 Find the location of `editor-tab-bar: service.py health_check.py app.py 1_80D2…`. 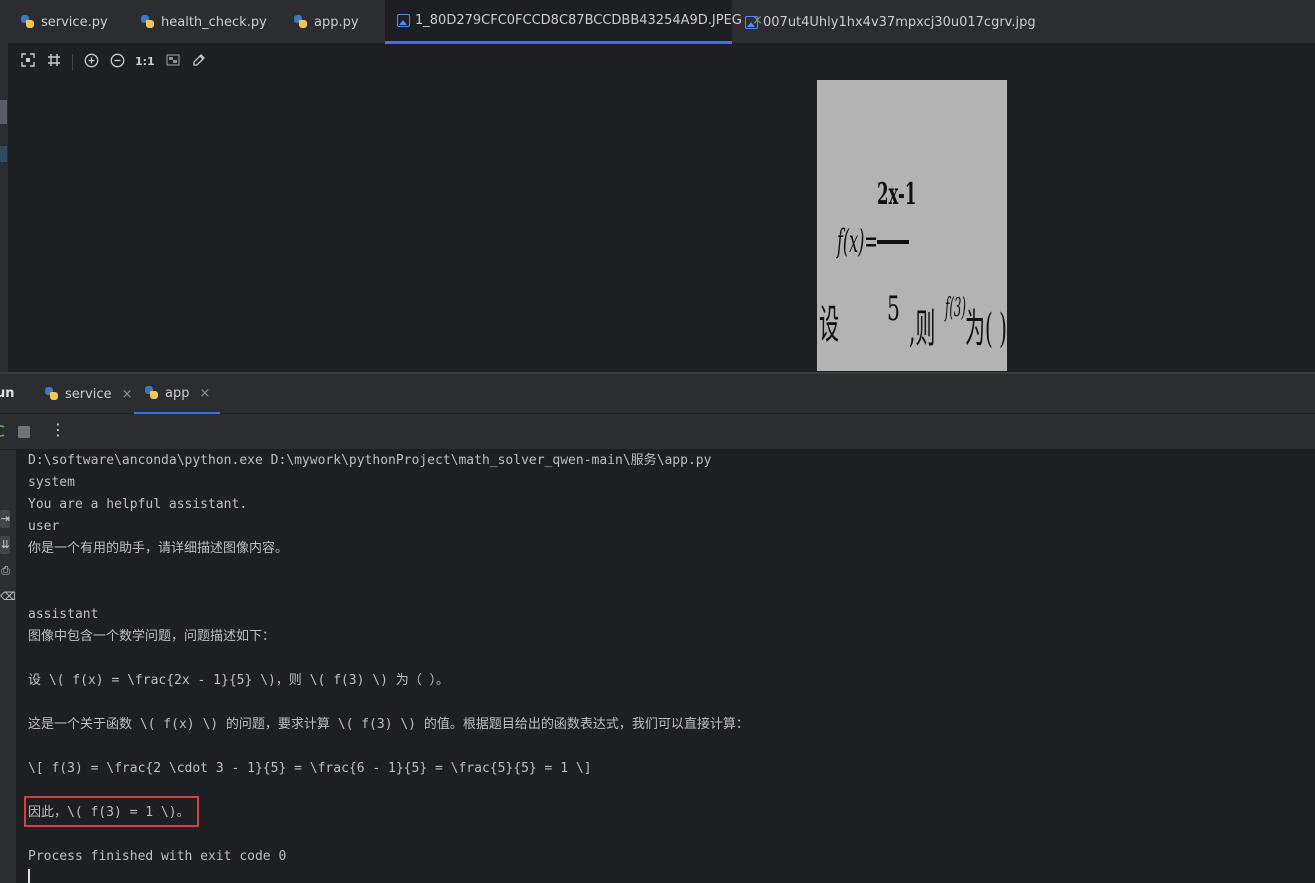

editor-tab-bar: service.py health_check.py app.py 1_80D2… is located at coordinates (657, 22).